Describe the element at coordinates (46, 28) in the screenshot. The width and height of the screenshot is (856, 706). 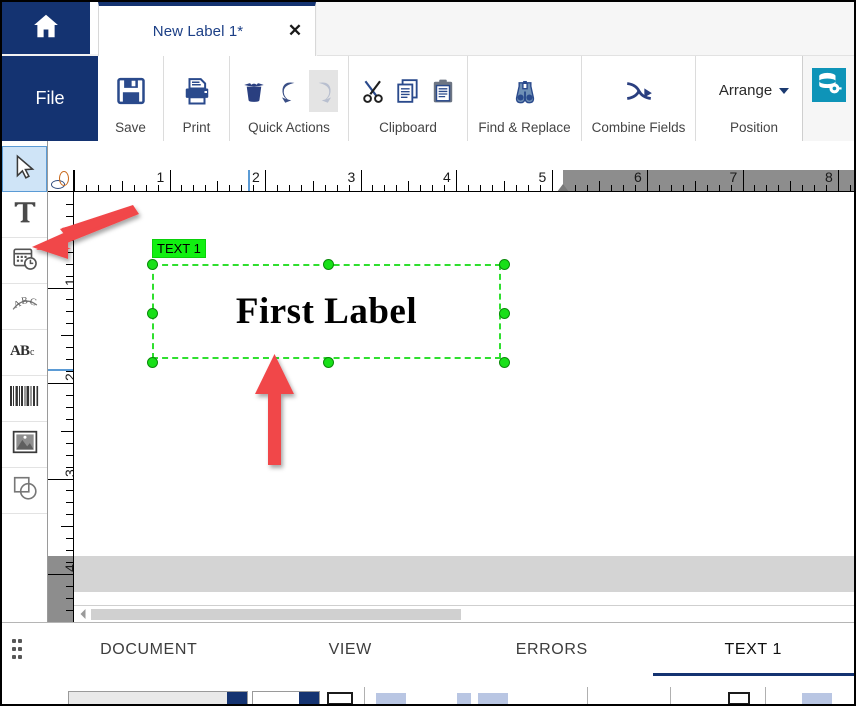
I see `home-button` at that location.